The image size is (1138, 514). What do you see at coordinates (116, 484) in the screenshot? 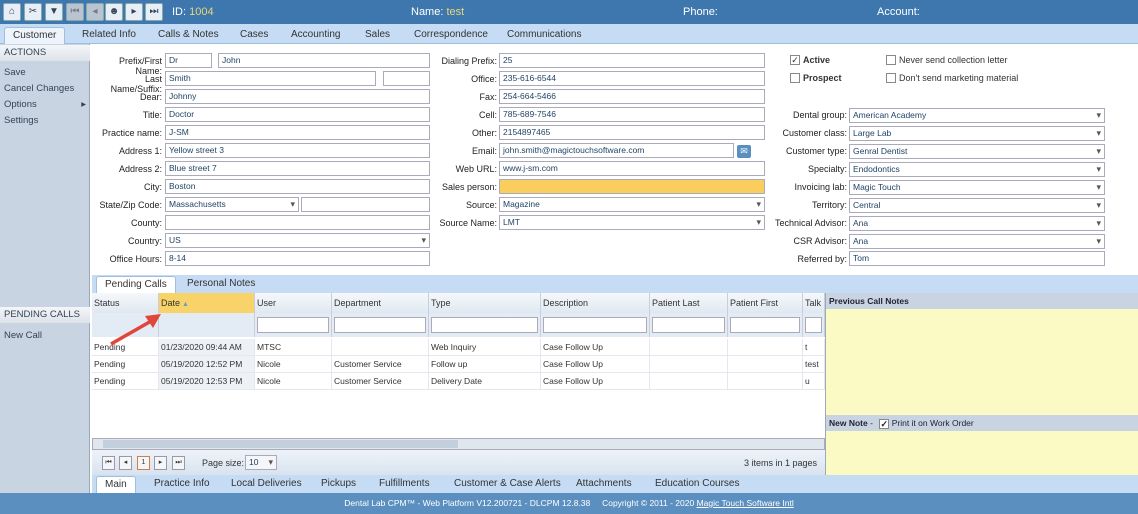
I see `tab-main: Main` at bounding box center [116, 484].